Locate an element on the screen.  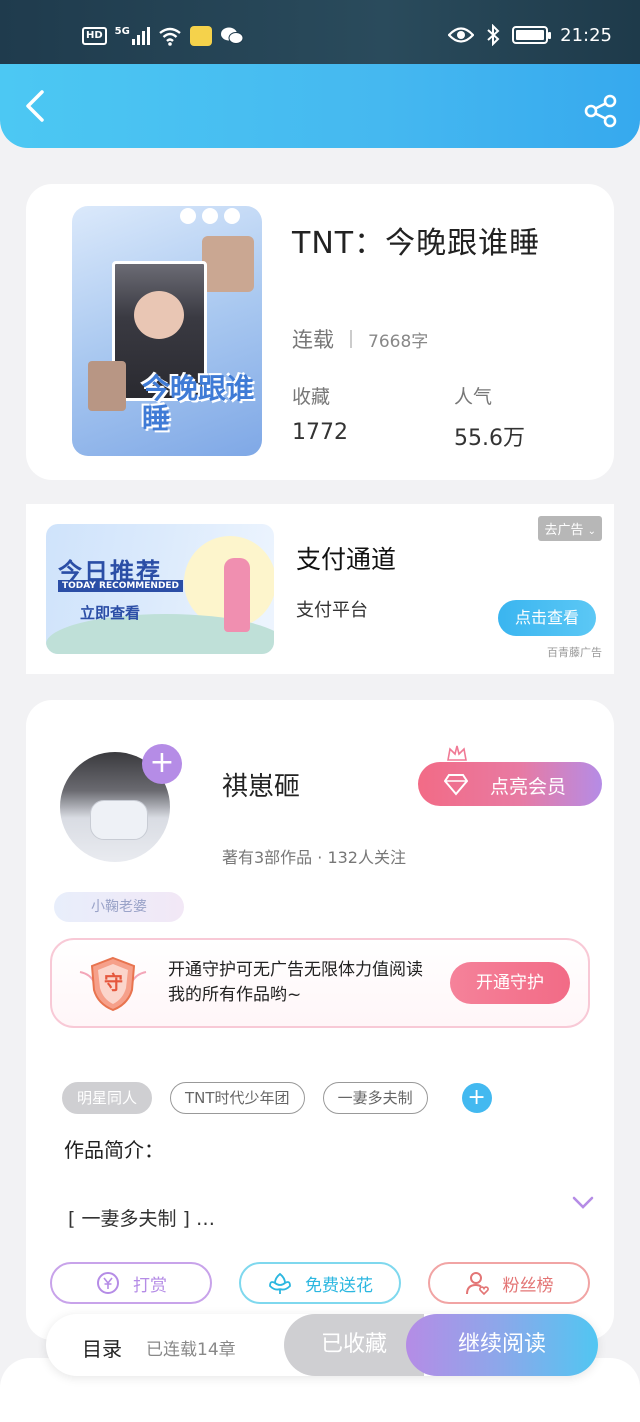
vip-button: 点亮会员 is located at coordinates (510, 784).